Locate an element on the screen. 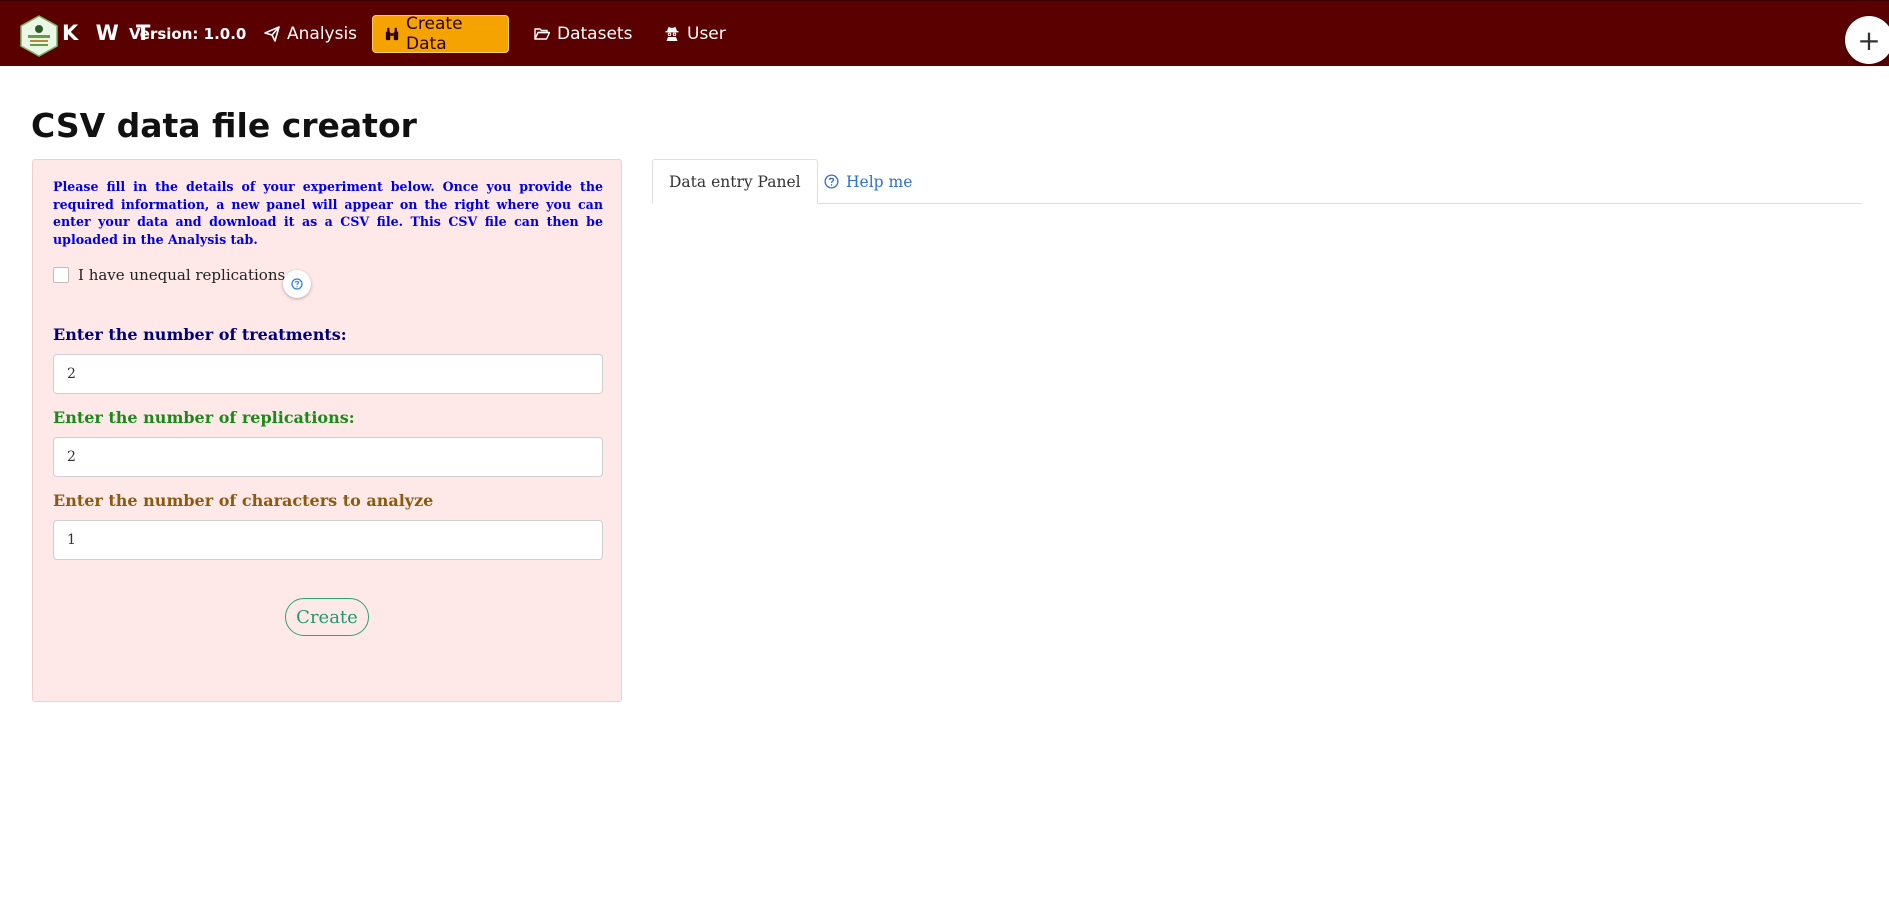  unequal-replications-option: I have unequal replications is located at coordinates (169, 275).